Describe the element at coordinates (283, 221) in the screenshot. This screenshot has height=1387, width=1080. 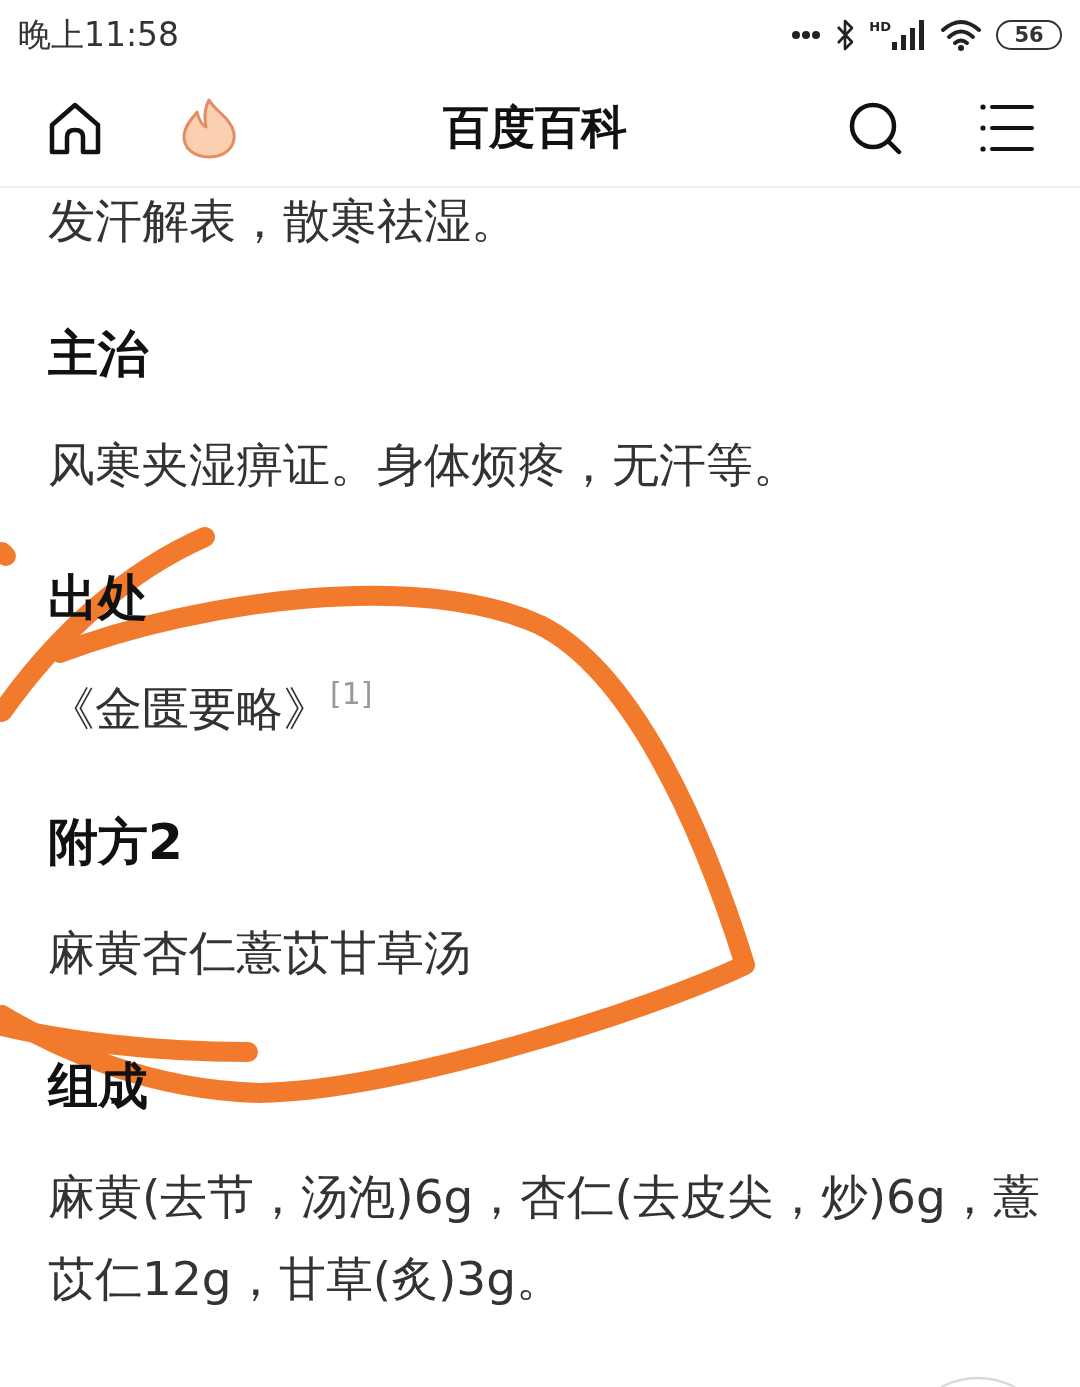
I see `paragraph-text: 发汗解表，散寒祛湿。` at that location.